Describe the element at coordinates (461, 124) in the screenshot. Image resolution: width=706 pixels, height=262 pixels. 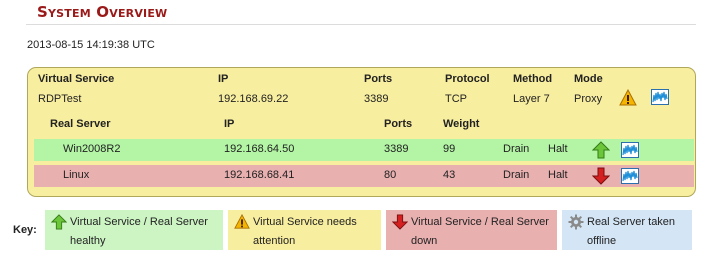
I see `rs-header-weight: Weight` at that location.